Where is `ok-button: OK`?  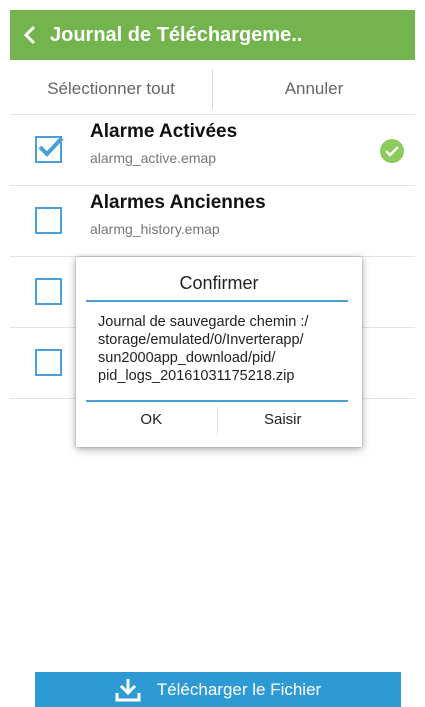
ok-button: OK is located at coordinates (151, 422).